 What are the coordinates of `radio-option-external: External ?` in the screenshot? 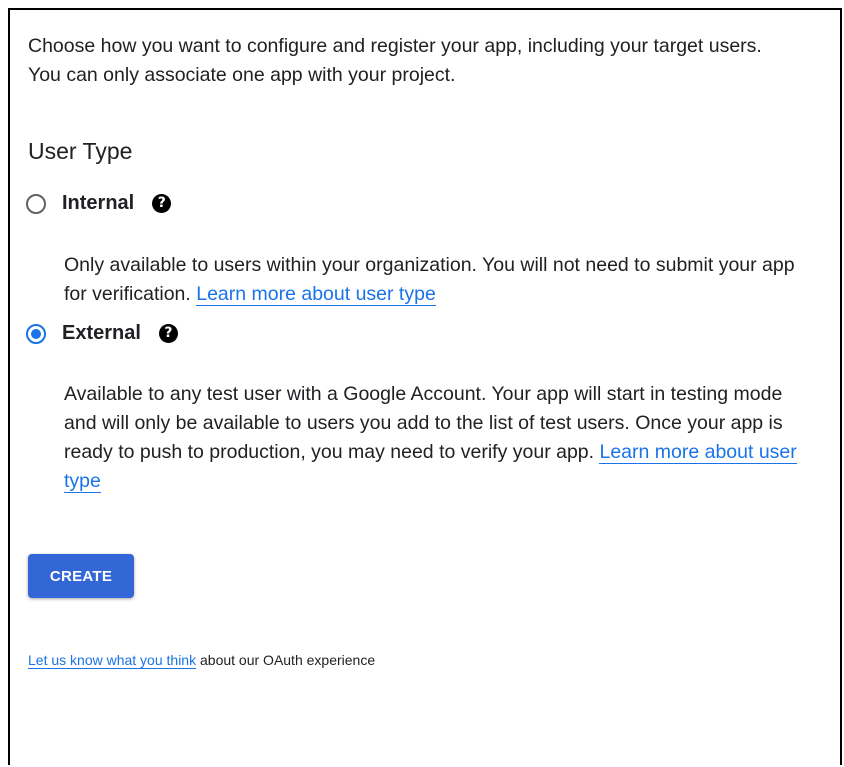 It's located at (102, 333).